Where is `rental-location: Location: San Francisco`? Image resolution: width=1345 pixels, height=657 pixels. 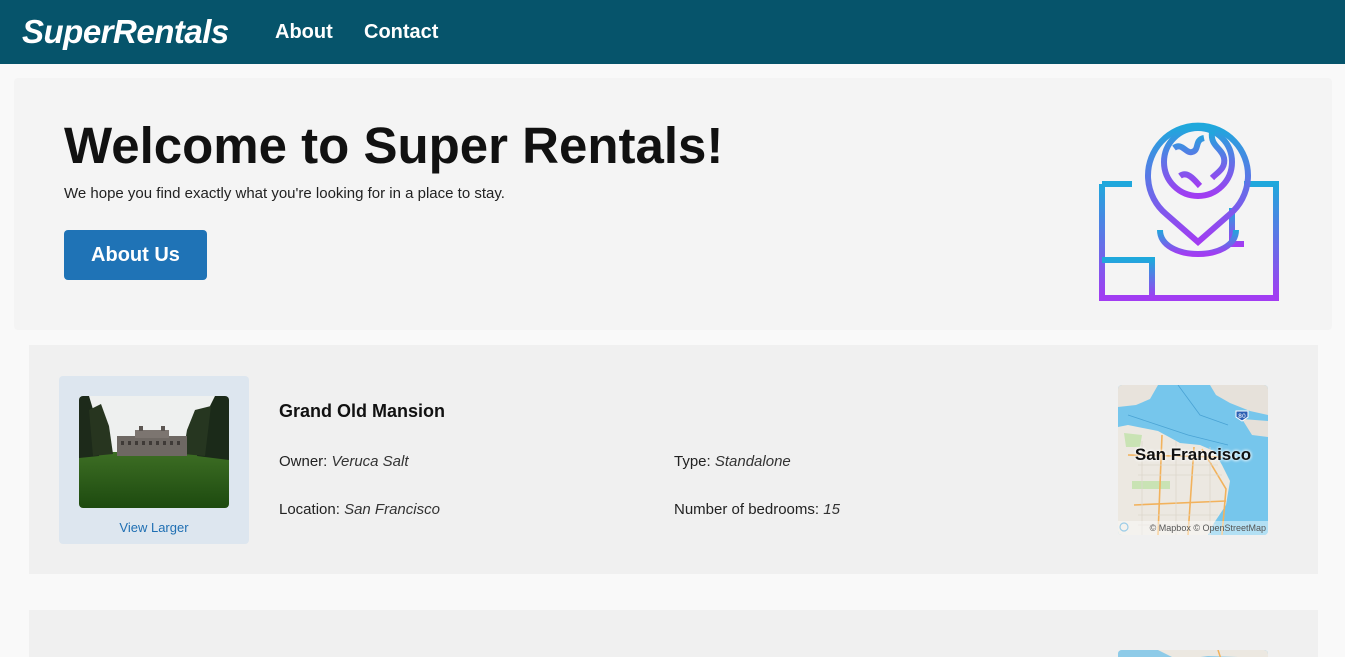 rental-location: Location: San Francisco is located at coordinates (359, 509).